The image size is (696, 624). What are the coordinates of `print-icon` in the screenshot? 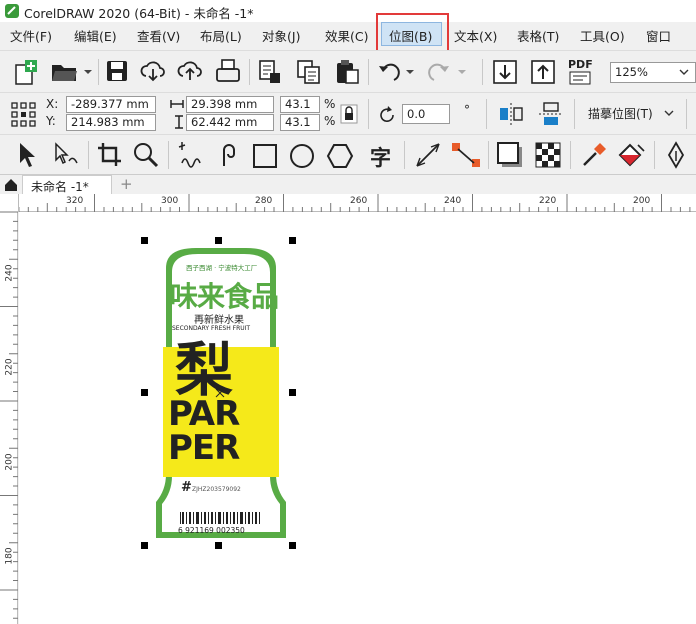 It's located at (228, 71).